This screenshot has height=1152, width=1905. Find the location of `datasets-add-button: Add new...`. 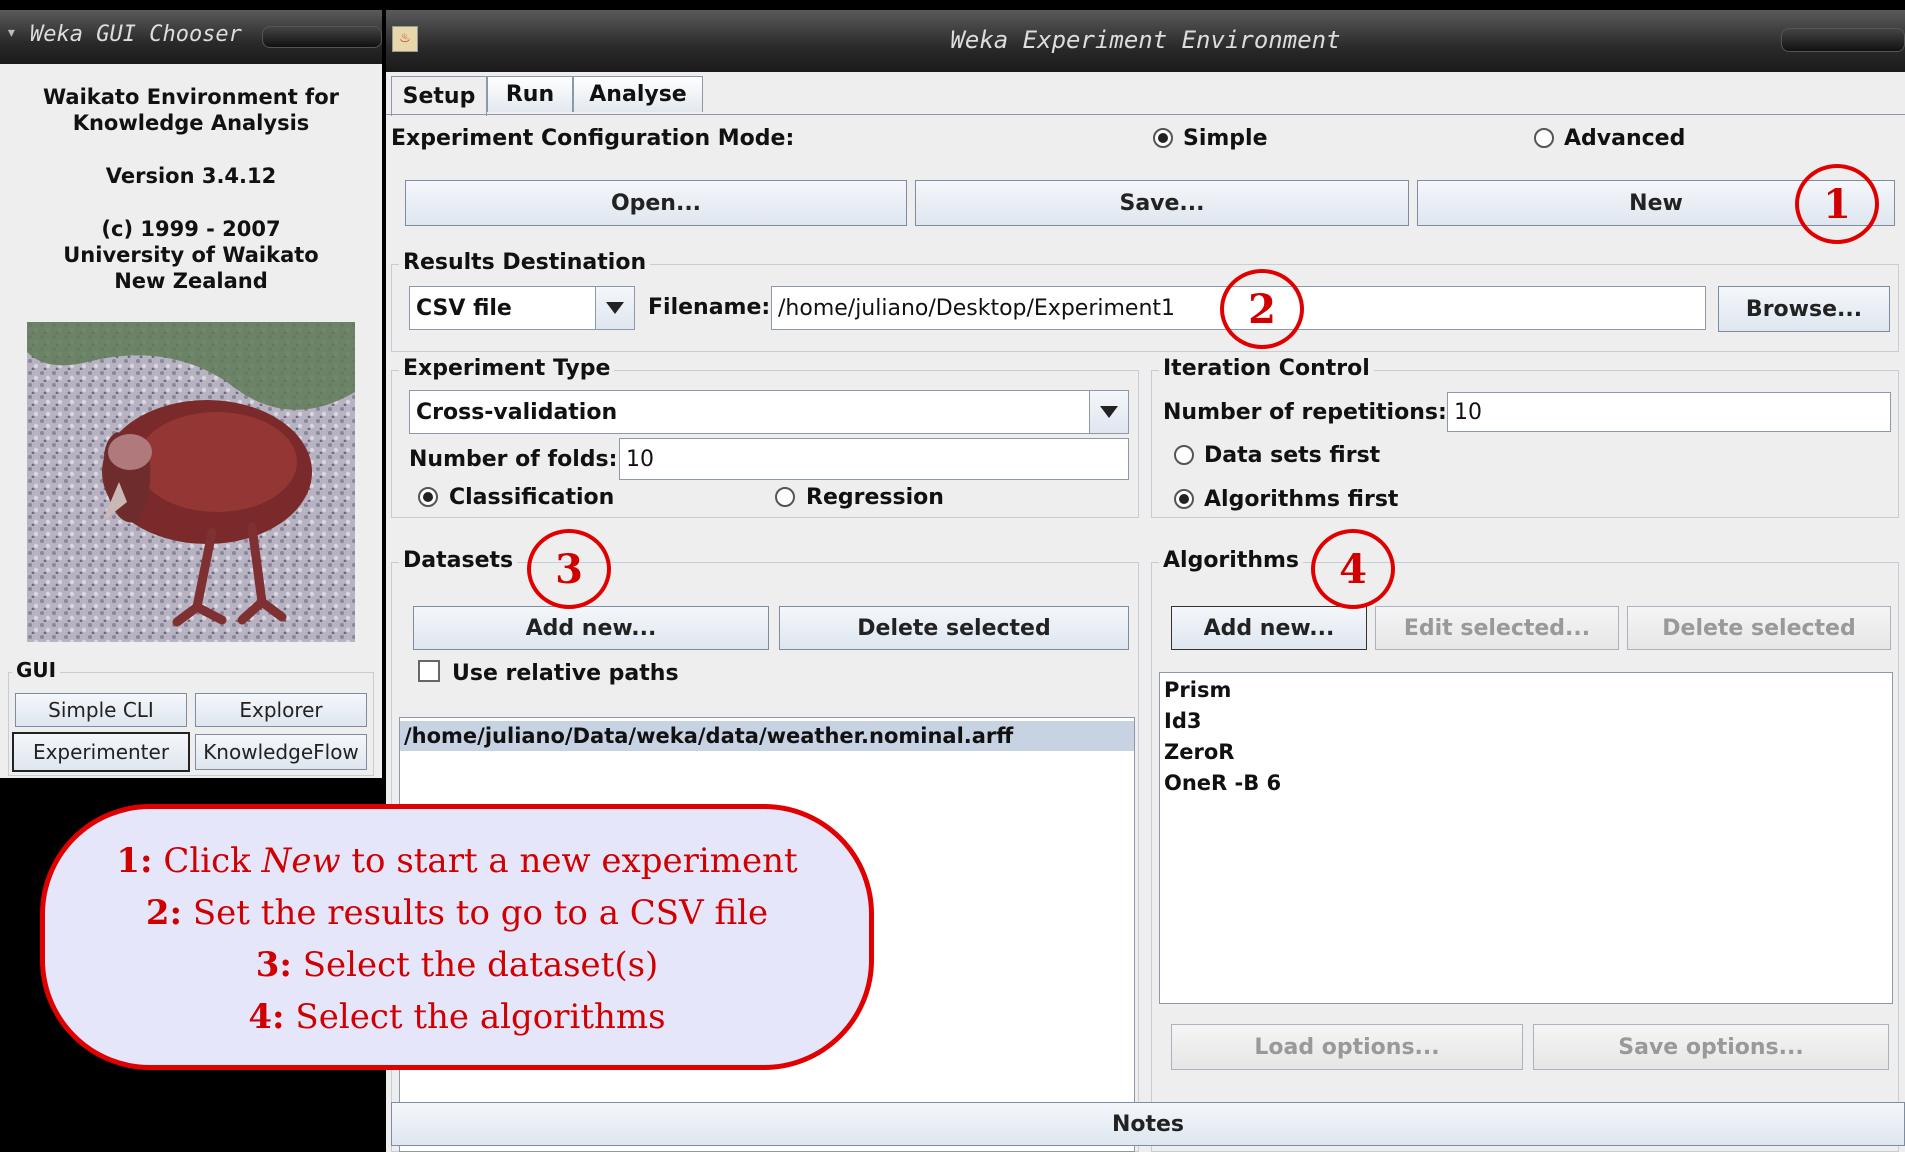

datasets-add-button: Add new... is located at coordinates (591, 628).